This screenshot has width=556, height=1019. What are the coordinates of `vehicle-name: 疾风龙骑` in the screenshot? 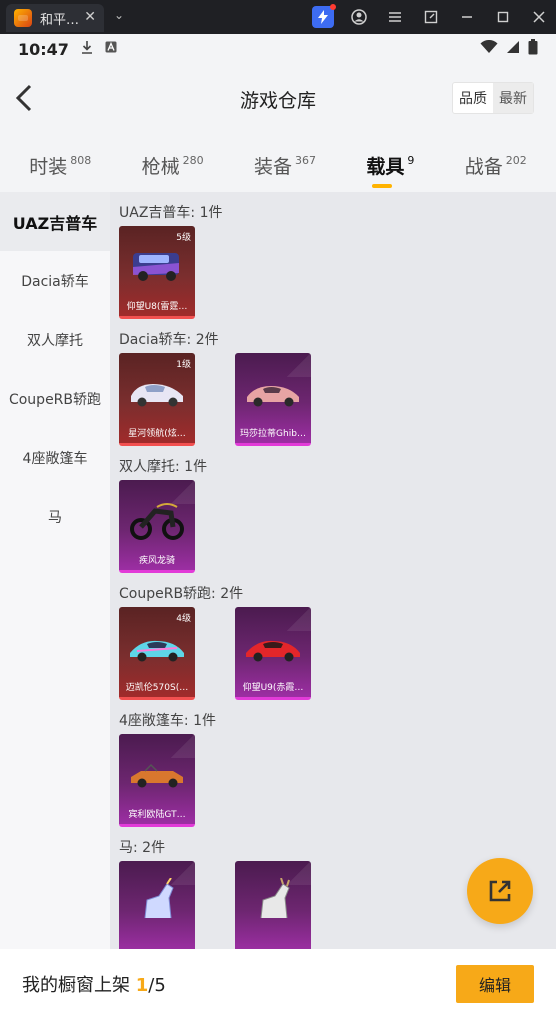 It's located at (156, 561).